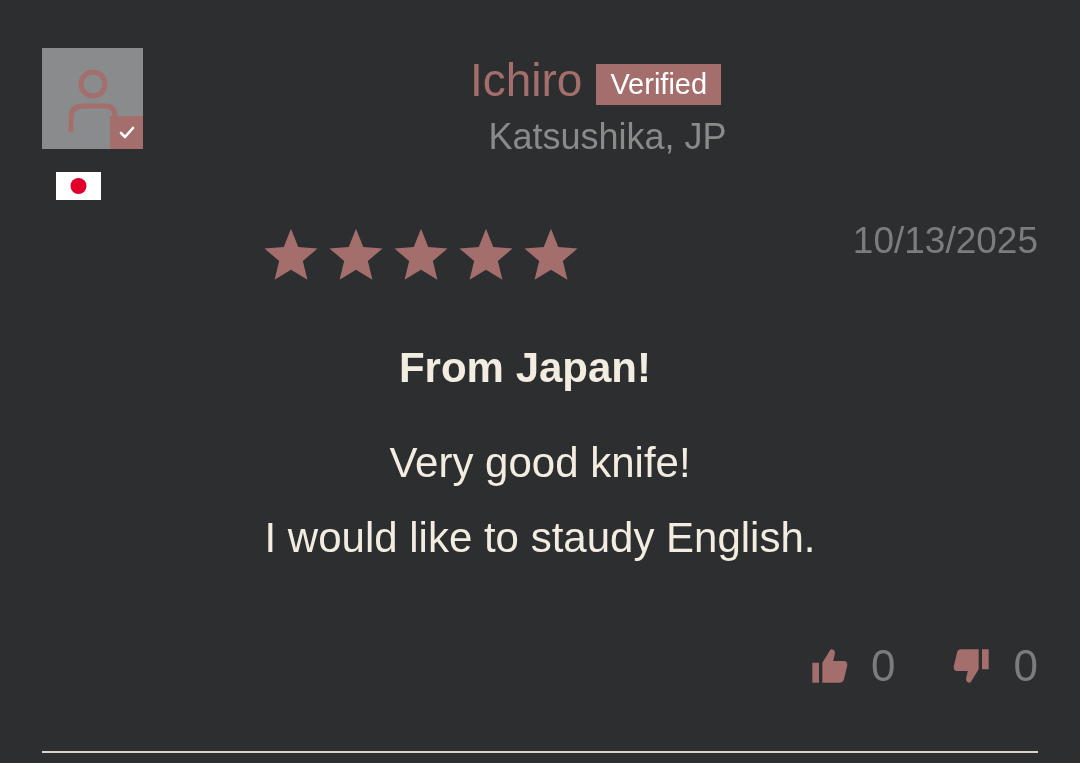  I want to click on thumbs-down-icon, so click(971, 666).